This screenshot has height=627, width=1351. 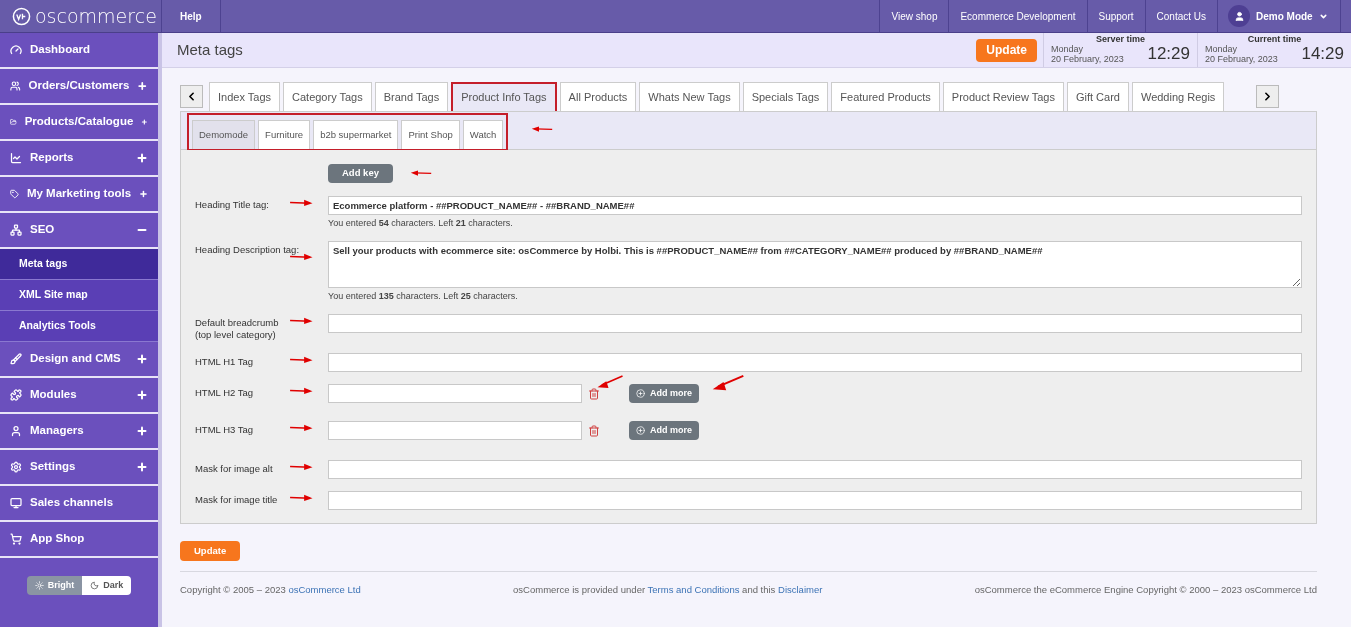 What do you see at coordinates (79, 51) in the screenshot?
I see `sidebar-item: Dashboard` at bounding box center [79, 51].